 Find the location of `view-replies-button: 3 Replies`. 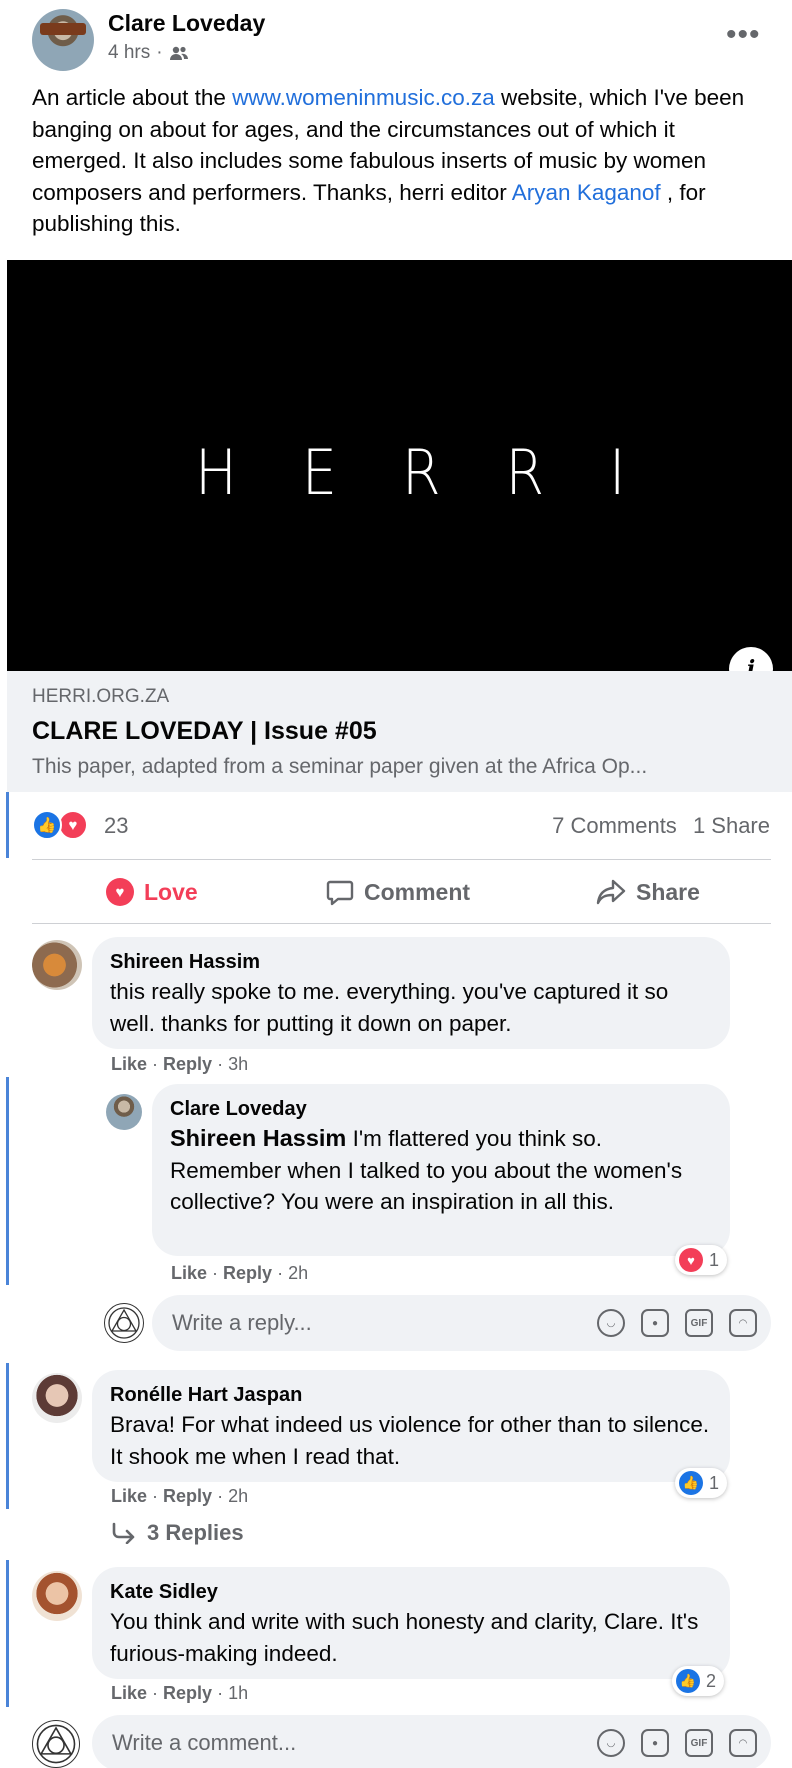

view-replies-button: 3 Replies is located at coordinates (177, 1533).